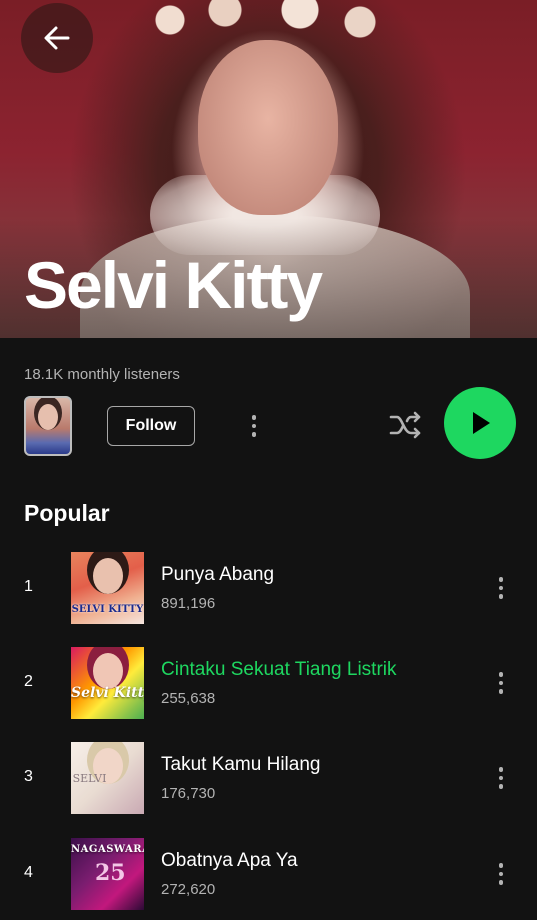 The image size is (537, 920). I want to click on track-row: 1 SELVI KITTY Punya Abang 891,196, so click(268, 589).